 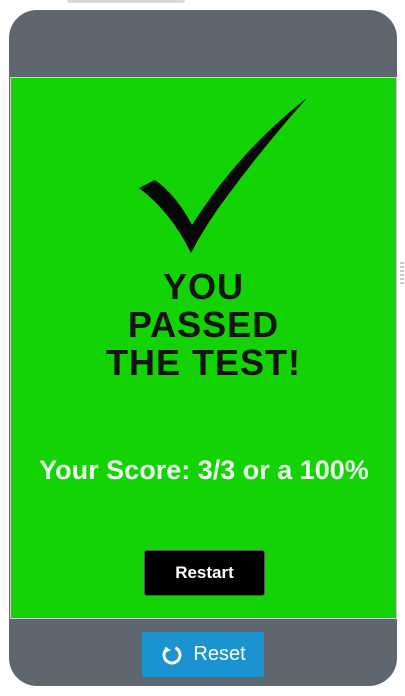 What do you see at coordinates (223, 175) in the screenshot?
I see `checkmark-icon` at bounding box center [223, 175].